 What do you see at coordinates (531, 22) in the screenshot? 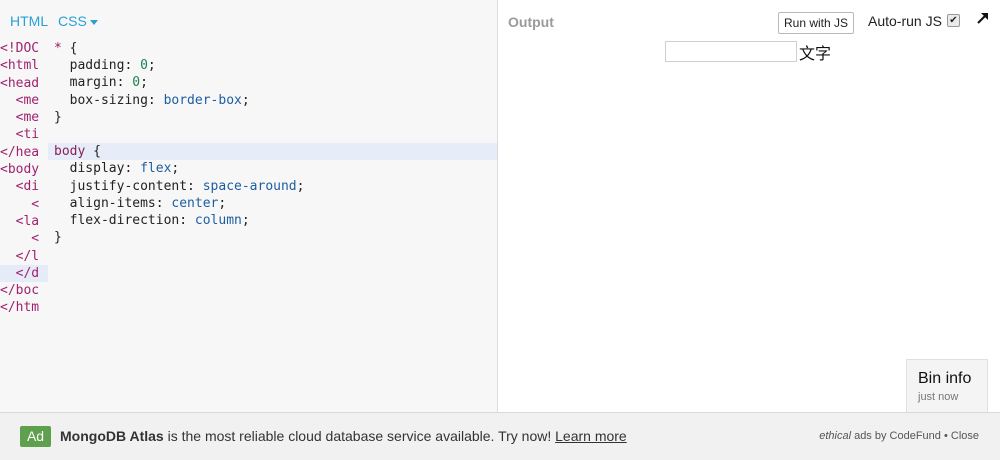
I see `output-label: Output` at bounding box center [531, 22].